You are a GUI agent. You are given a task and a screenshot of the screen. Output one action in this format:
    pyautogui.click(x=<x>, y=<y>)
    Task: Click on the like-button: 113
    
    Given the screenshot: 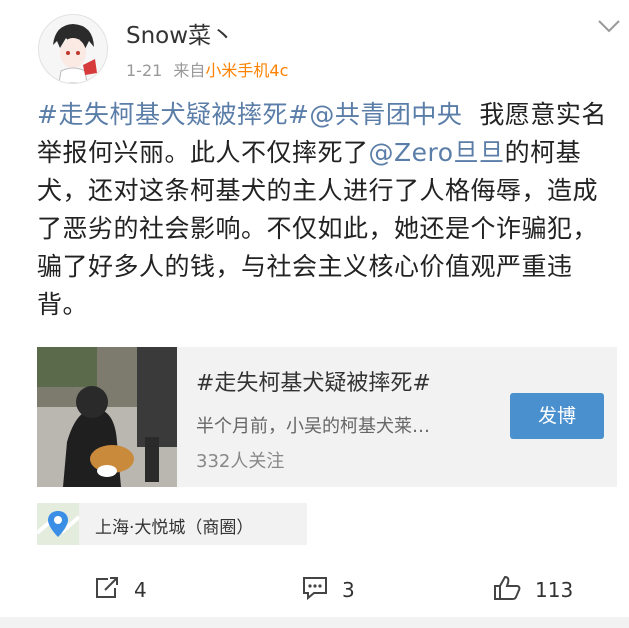 What is the action you would take?
    pyautogui.click(x=533, y=590)
    